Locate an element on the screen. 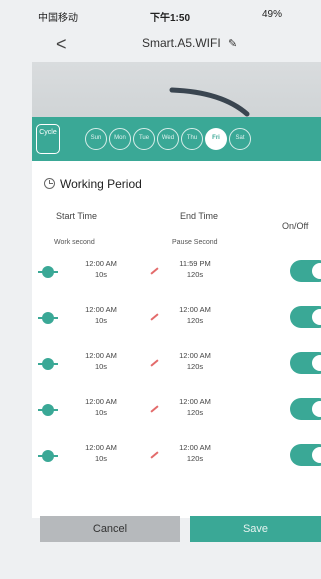 This screenshot has width=321, height=579. device-illustration is located at coordinates (176, 92).